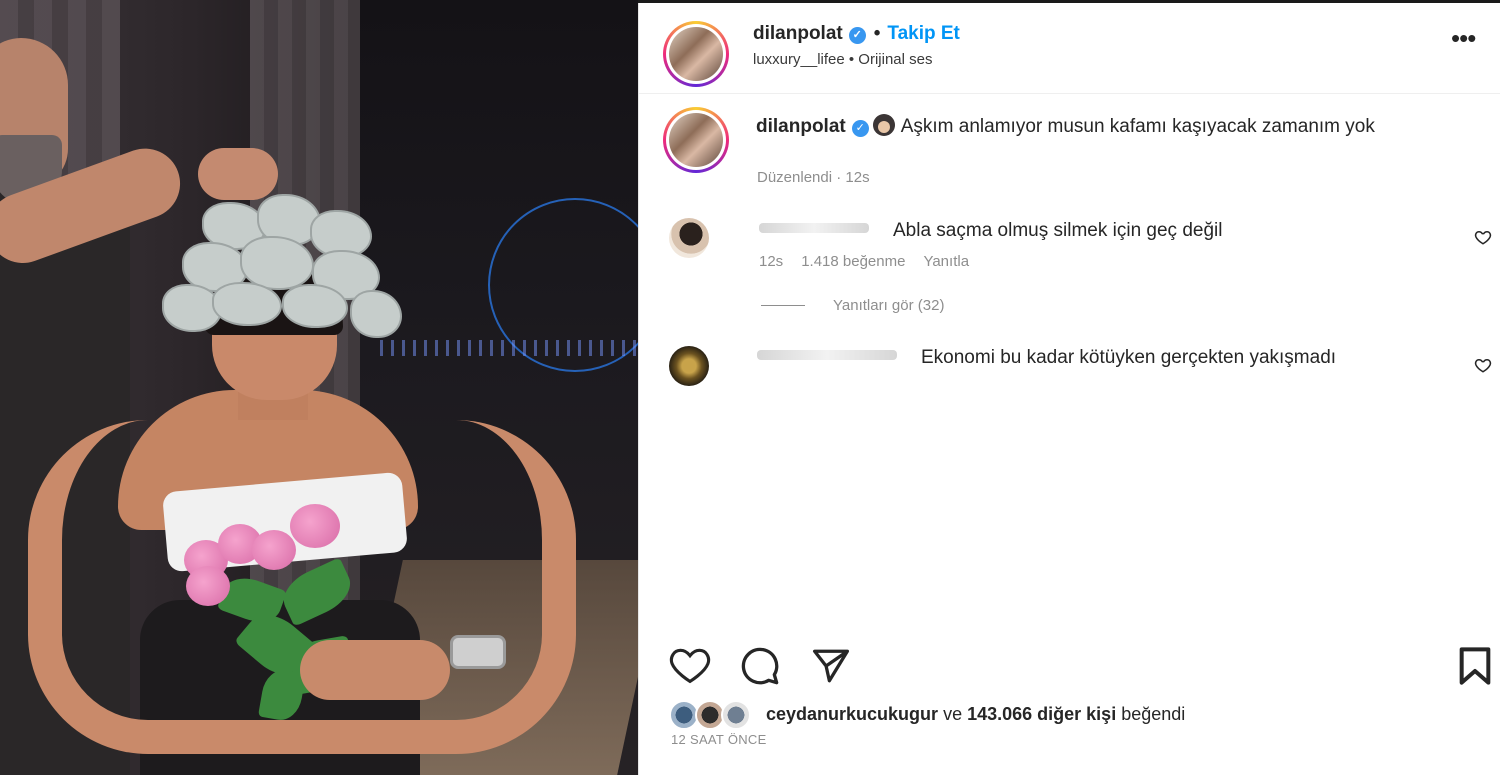 This screenshot has width=1500, height=775. I want to click on comment-likes: 1.418 beğenme, so click(853, 261).